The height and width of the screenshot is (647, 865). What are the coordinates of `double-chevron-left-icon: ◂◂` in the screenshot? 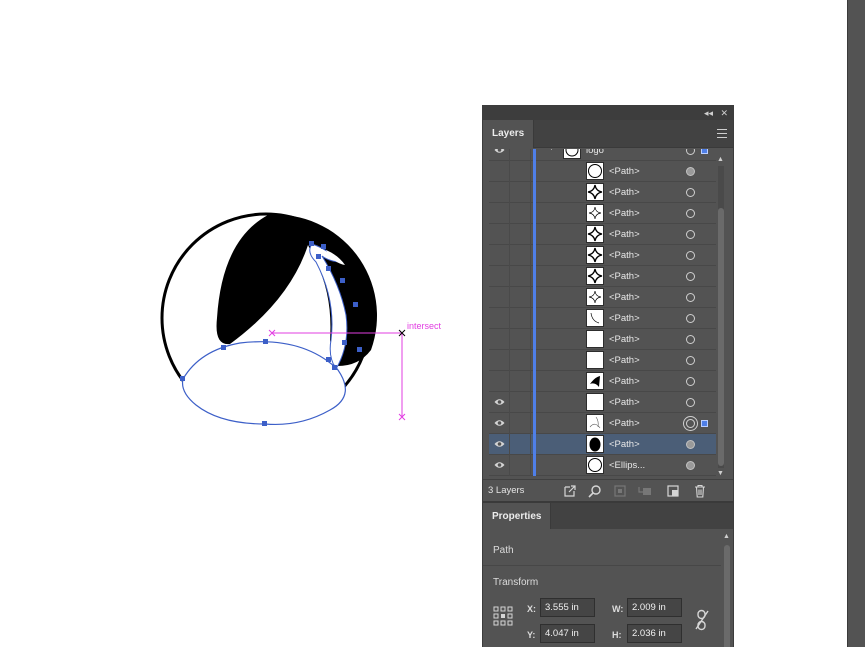 It's located at (708, 113).